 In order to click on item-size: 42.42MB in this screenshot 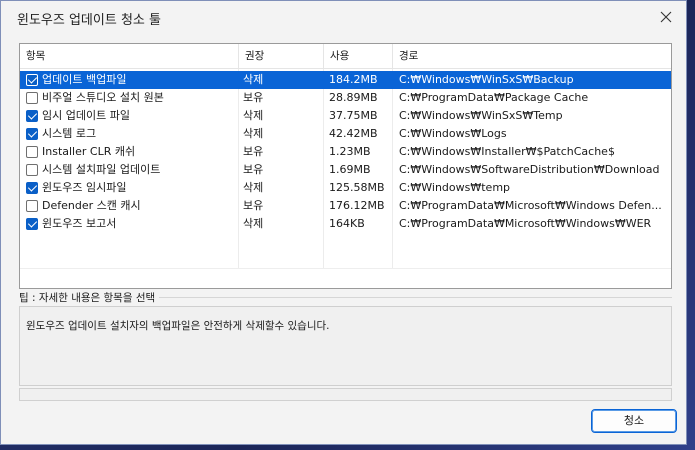, I will do `click(353, 133)`.